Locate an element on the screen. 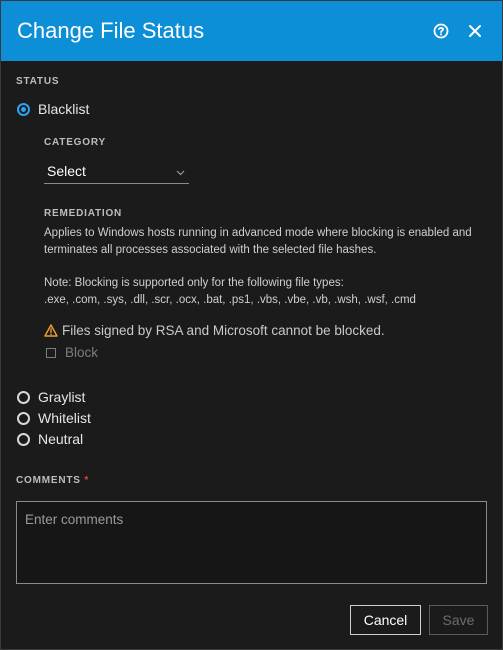  radio-label-graylist: Graylist is located at coordinates (62, 397).